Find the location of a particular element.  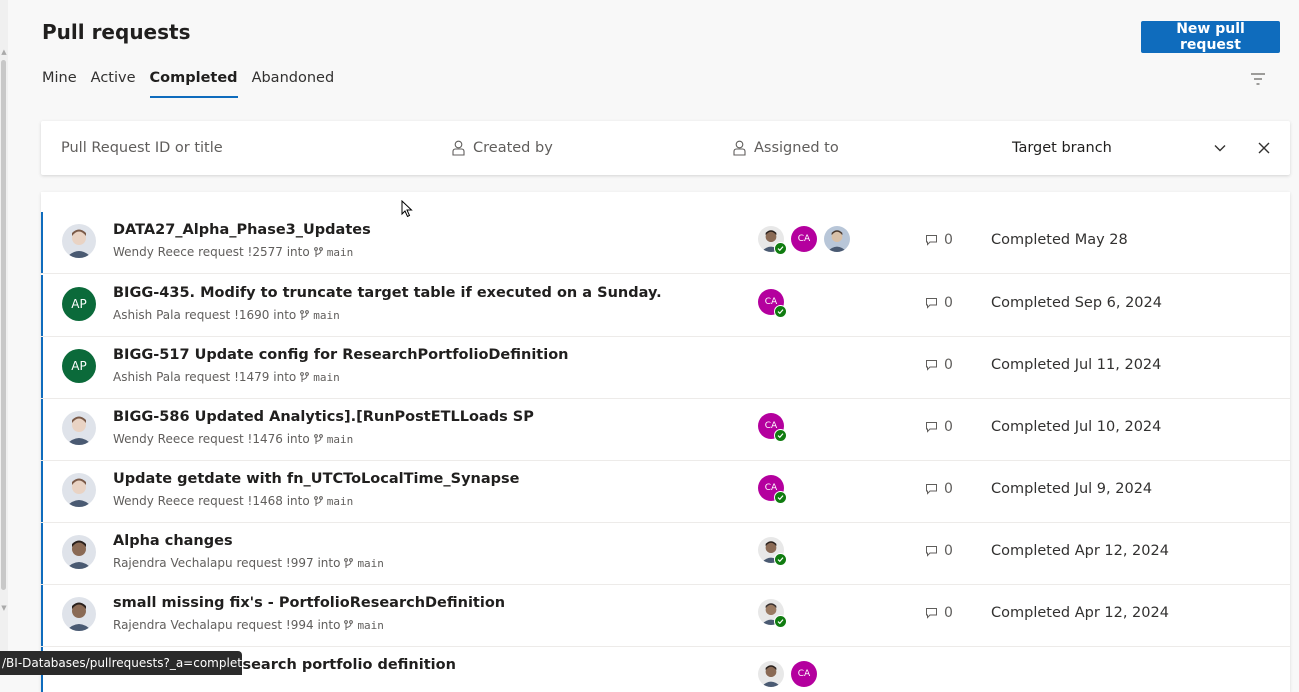

reviewer-initials: CA is located at coordinates (804, 674).